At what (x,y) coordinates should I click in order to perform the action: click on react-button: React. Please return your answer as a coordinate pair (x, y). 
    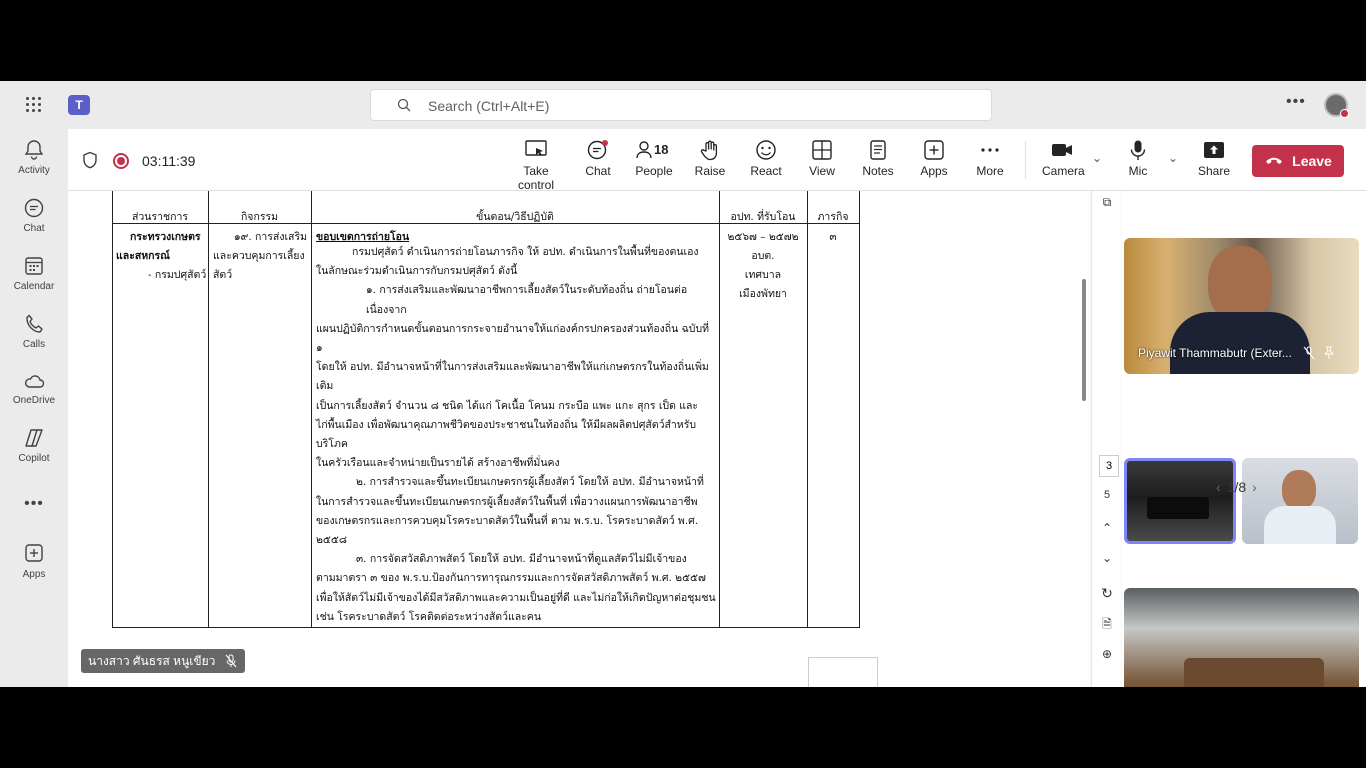
    Looking at the image, I should click on (766, 163).